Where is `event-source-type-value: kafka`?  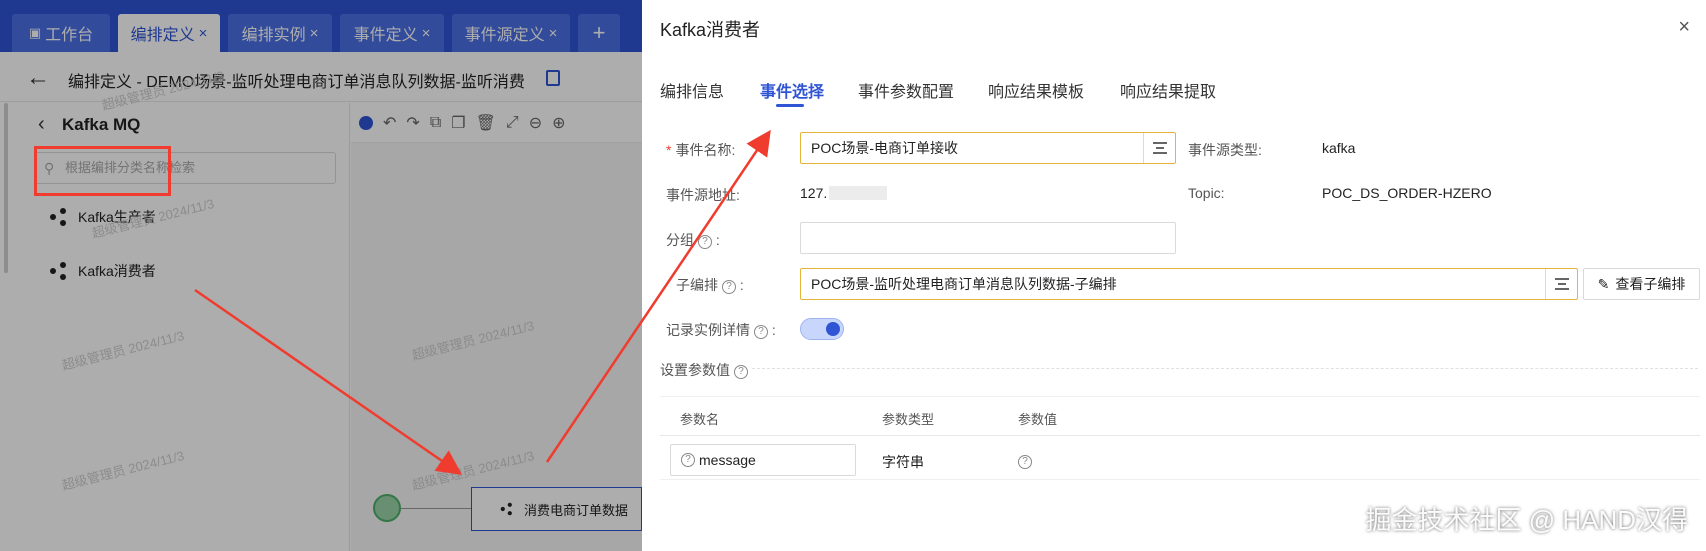
event-source-type-value: kafka is located at coordinates (1339, 148).